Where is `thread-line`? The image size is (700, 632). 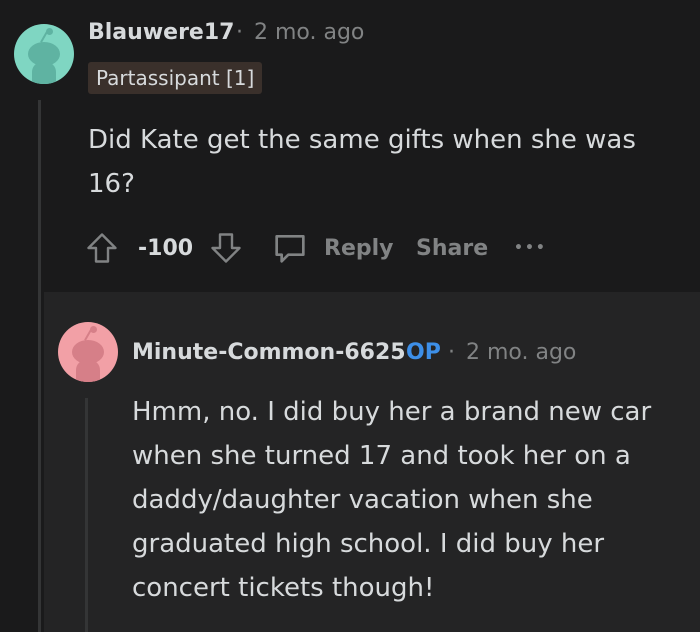 thread-line is located at coordinates (86, 515).